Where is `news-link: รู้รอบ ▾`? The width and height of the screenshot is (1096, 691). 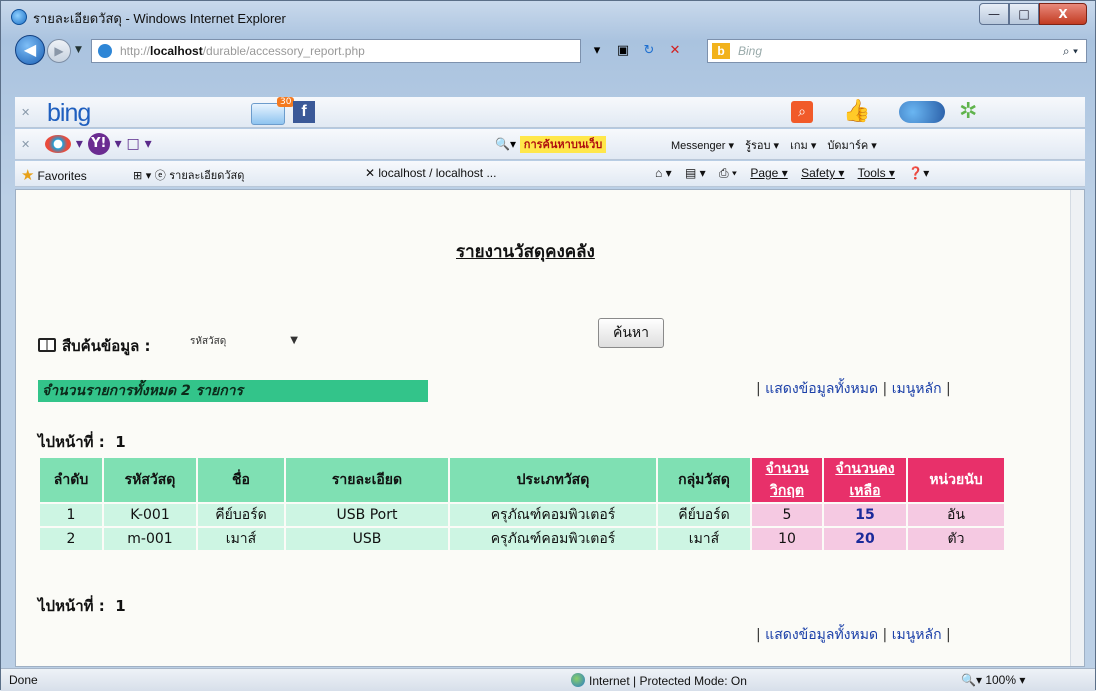
news-link: รู้รอบ ▾ is located at coordinates (762, 146).